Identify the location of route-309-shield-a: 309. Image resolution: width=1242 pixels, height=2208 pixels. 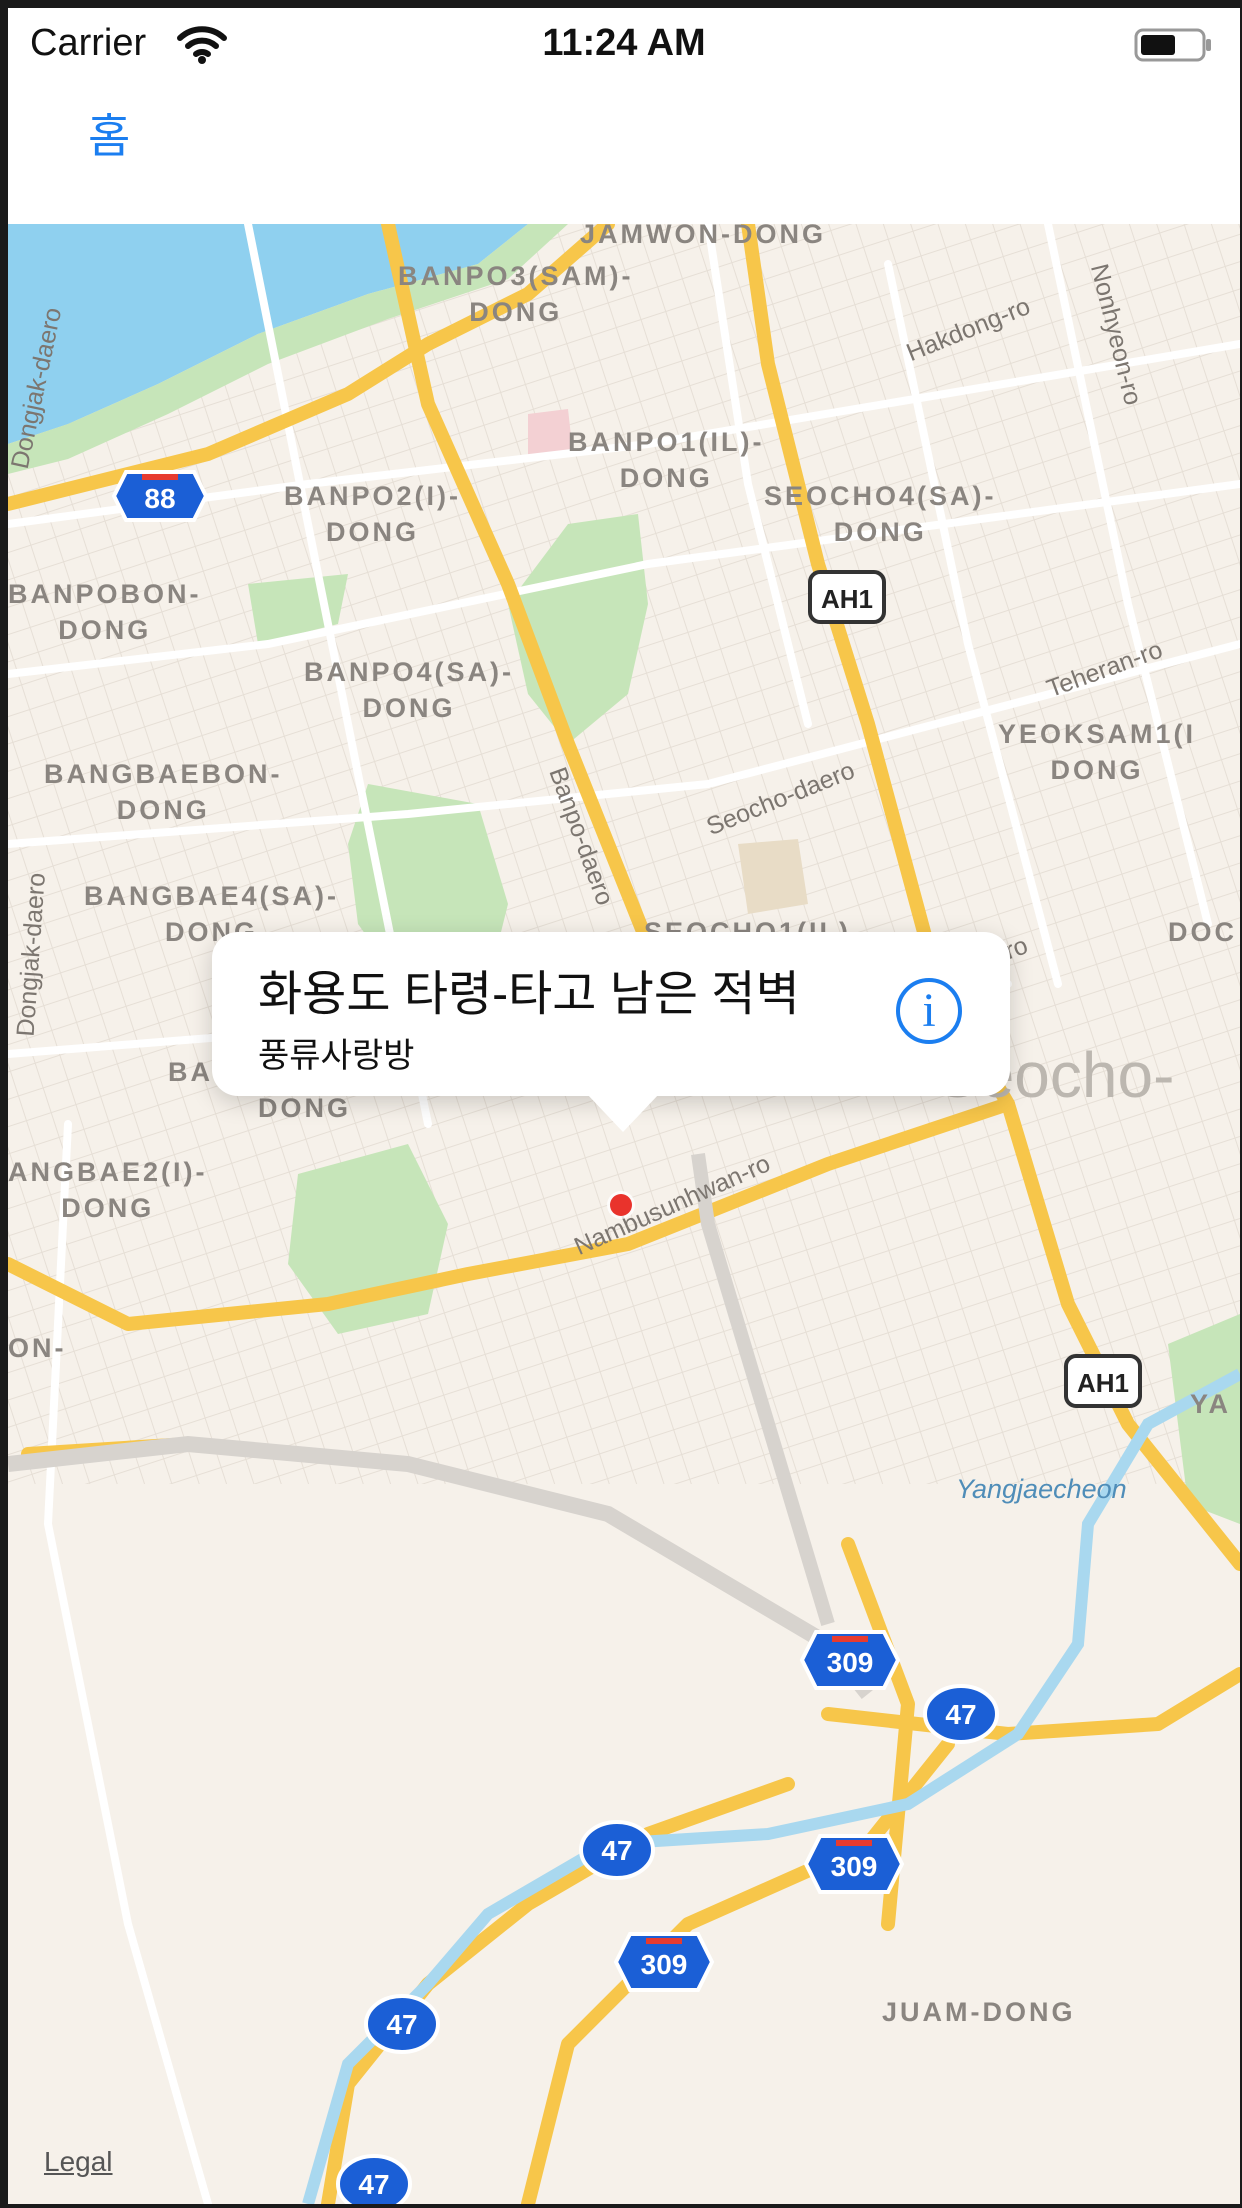
(850, 1660).